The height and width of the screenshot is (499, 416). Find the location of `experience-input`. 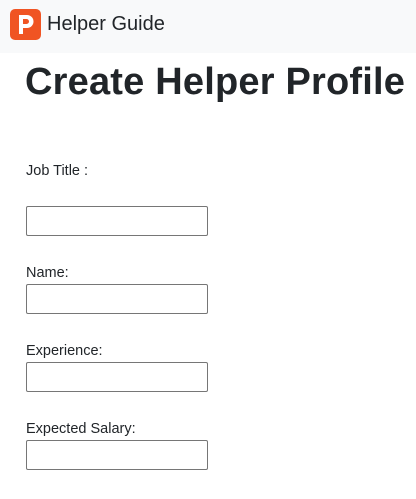

experience-input is located at coordinates (117, 377).